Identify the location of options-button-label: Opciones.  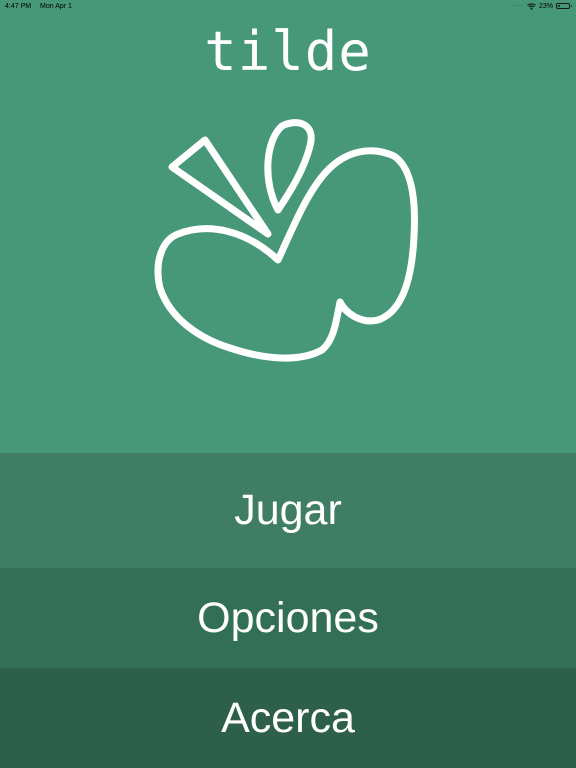
(288, 617).